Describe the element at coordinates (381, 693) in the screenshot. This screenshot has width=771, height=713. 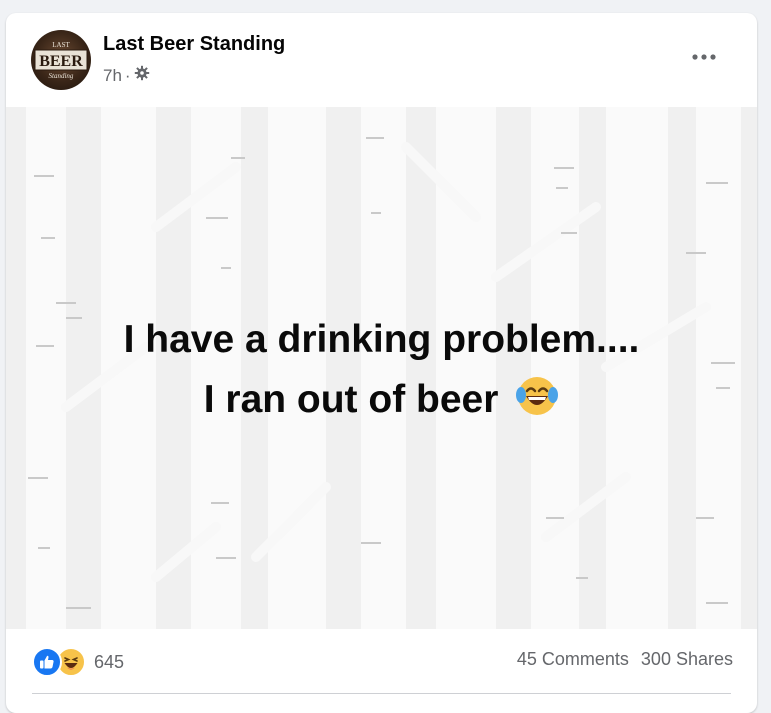
I see `footer-divider` at that location.